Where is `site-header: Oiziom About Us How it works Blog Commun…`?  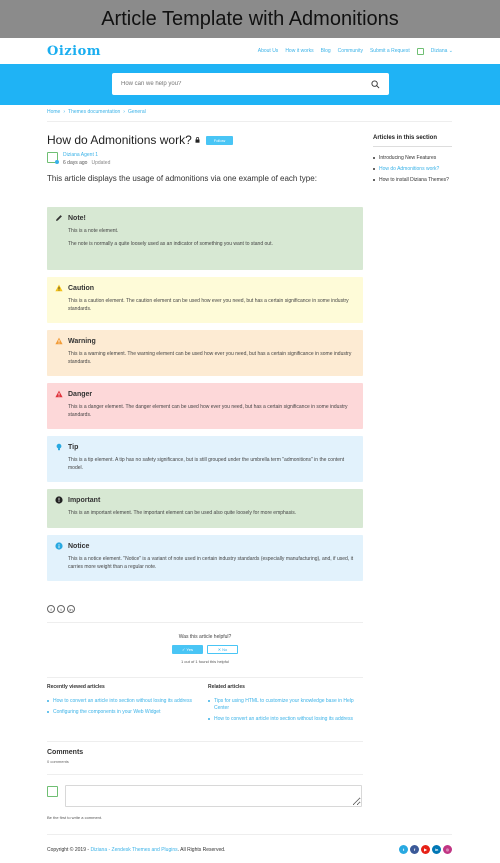 site-header: Oiziom About Us How it works Blog Commun… is located at coordinates (250, 51).